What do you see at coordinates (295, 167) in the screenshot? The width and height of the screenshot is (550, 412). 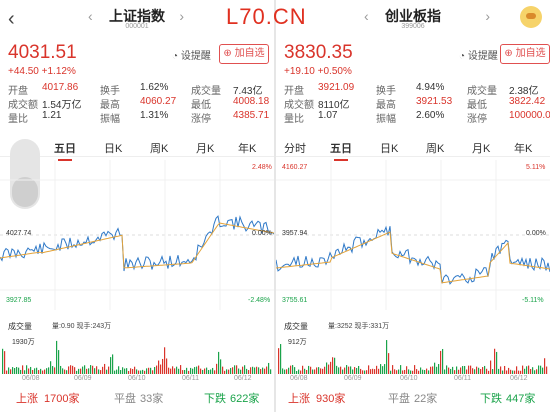 I see `axis-top-price: 4160.27` at bounding box center [295, 167].